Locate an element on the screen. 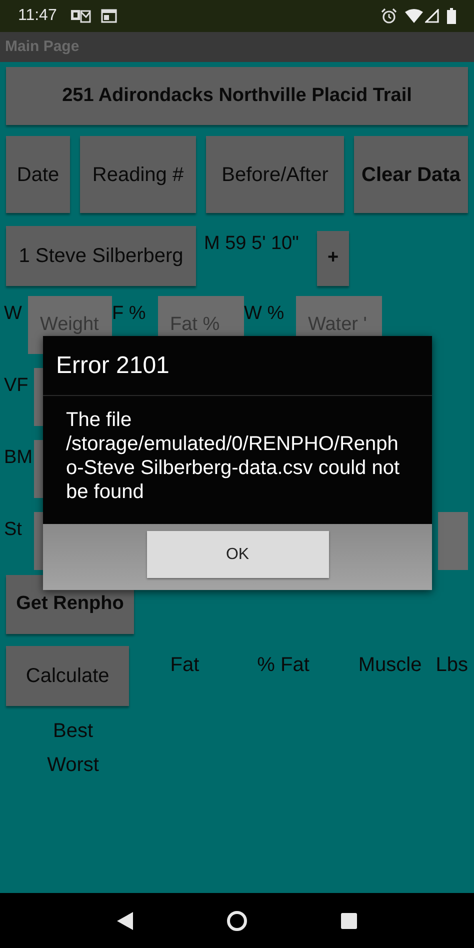 The image size is (474, 948). column-header: % Fat is located at coordinates (283, 665).